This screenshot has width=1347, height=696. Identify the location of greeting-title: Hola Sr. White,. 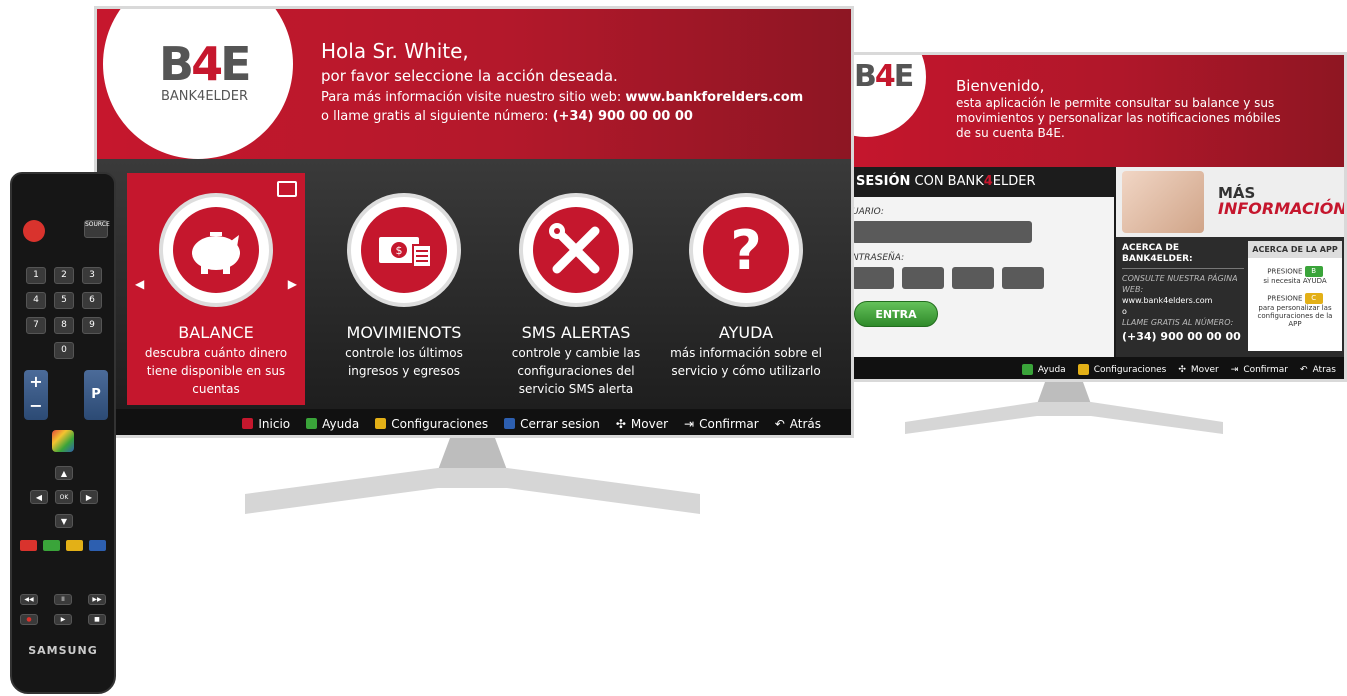
(395, 51).